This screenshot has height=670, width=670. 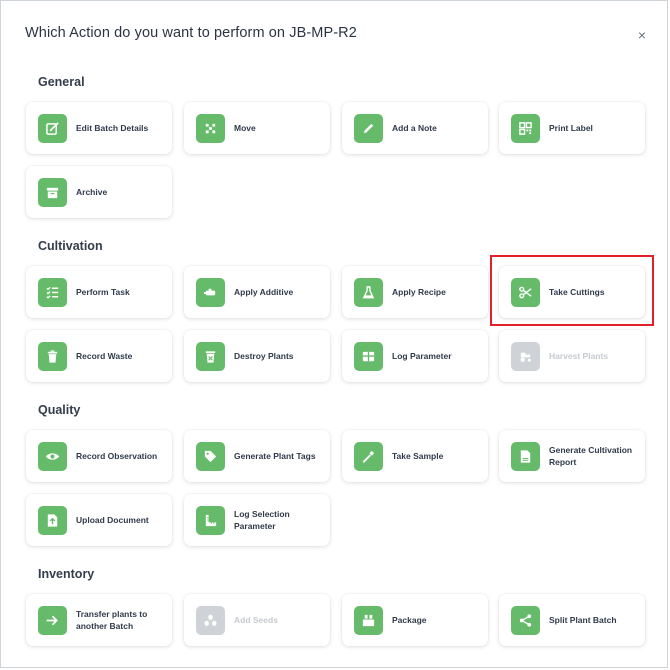 I want to click on archive-button: Archive, so click(x=99, y=192).